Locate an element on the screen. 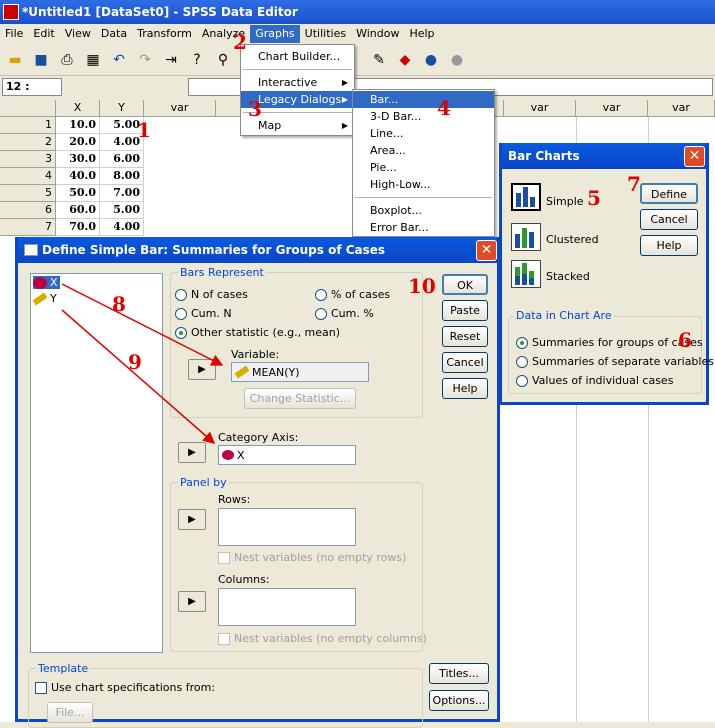  annotation-3: 3 is located at coordinates (255, 109).